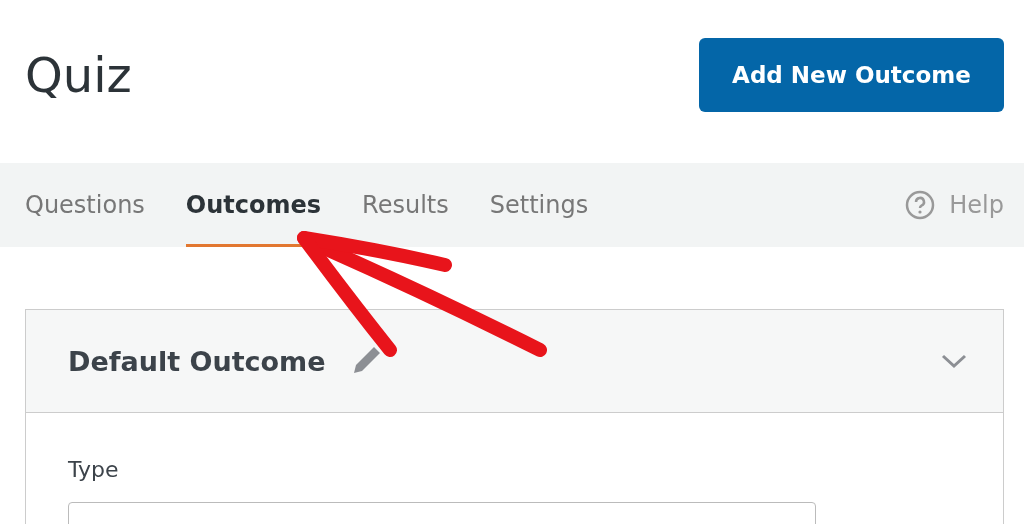 This screenshot has height=524, width=1024. Describe the element at coordinates (78, 75) in the screenshot. I see `page-title: Quiz` at that location.